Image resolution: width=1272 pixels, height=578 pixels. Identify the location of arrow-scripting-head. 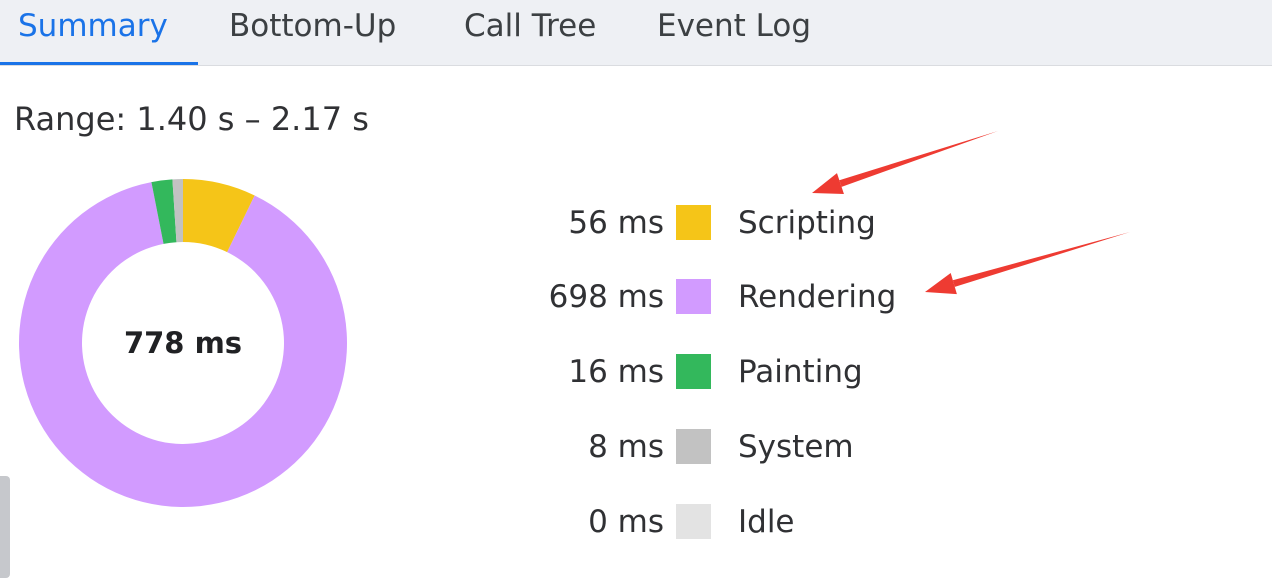
(828, 183).